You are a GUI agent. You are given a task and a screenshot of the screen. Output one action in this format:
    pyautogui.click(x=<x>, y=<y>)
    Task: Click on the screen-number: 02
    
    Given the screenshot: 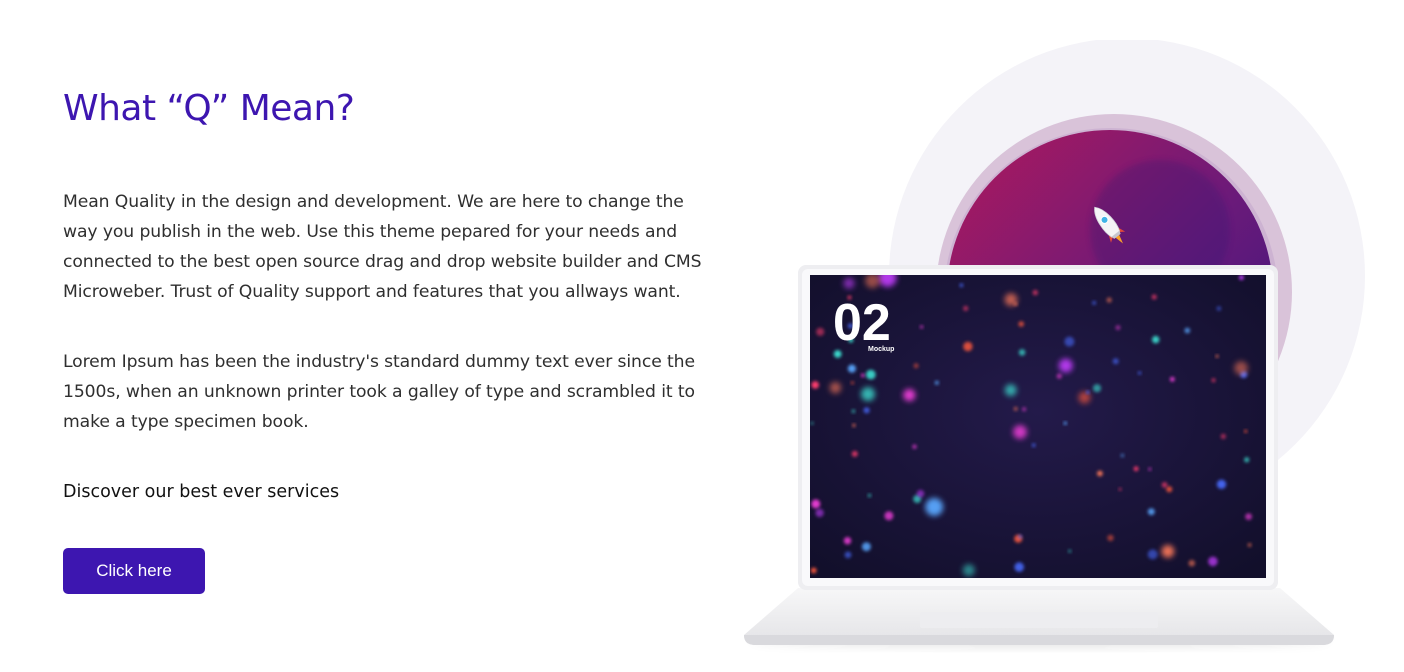 What is the action you would take?
    pyautogui.click(x=862, y=323)
    